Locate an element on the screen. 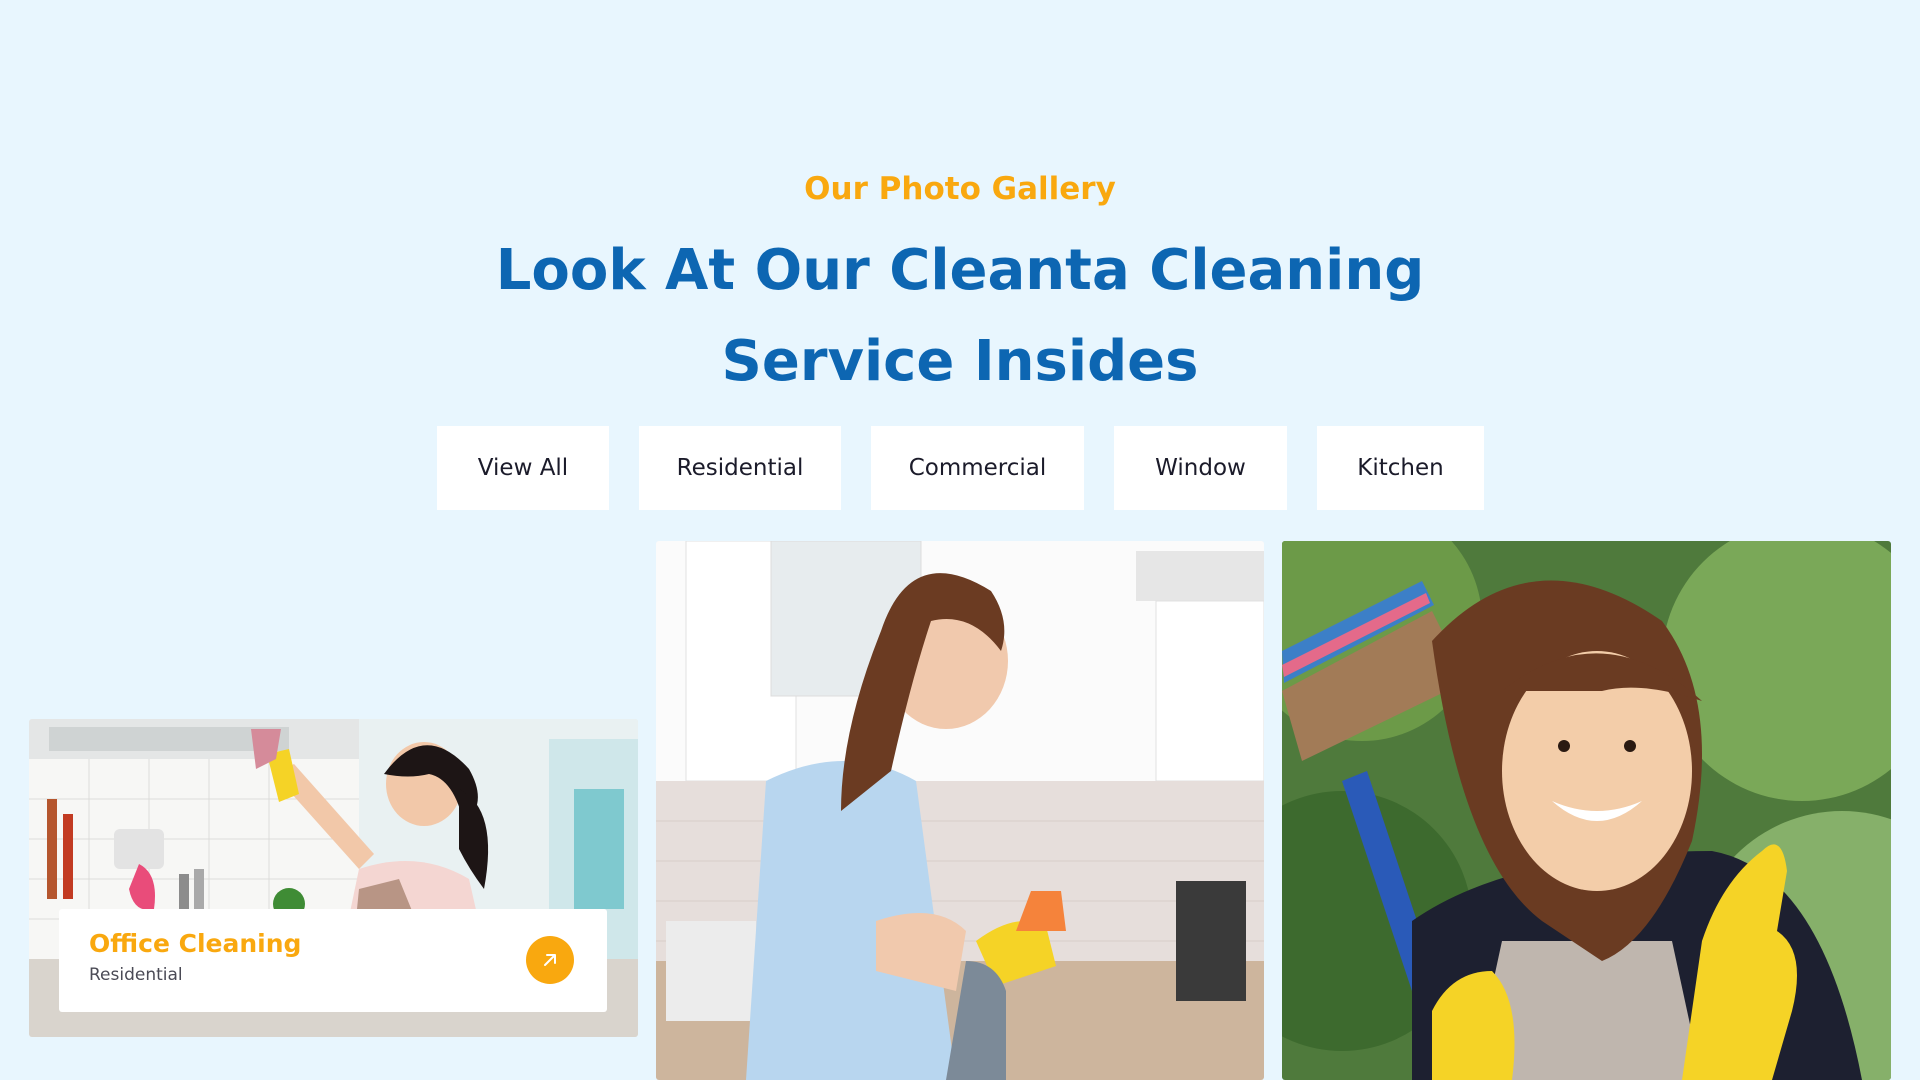  arrow-up-right-icon is located at coordinates (550, 960).